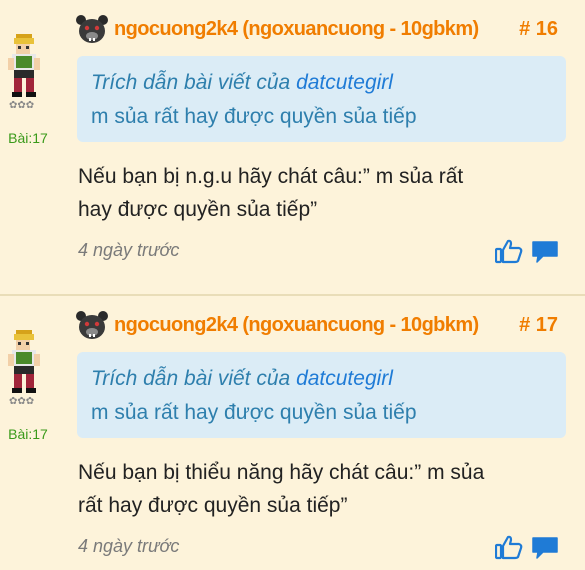 This screenshot has height=570, width=585. What do you see at coordinates (213, 505) in the screenshot?
I see `post-content-line: rất hay được quyền sủa tiếp”` at bounding box center [213, 505].